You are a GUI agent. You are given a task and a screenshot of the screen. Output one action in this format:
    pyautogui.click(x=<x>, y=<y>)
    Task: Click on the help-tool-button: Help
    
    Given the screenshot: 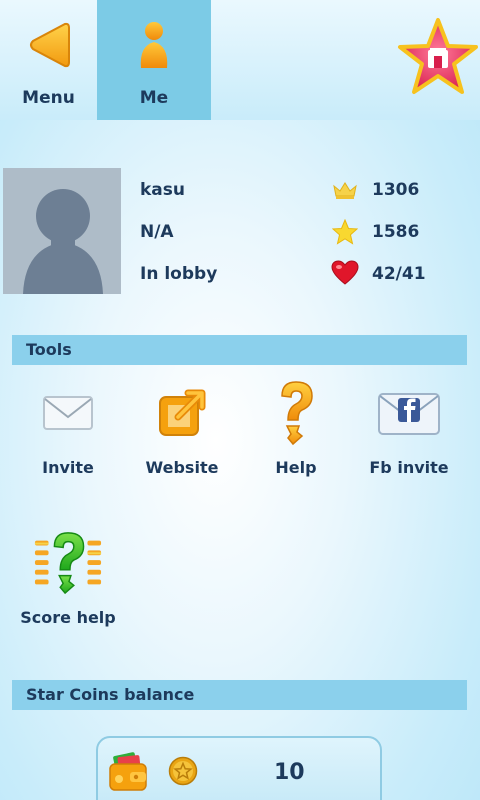 What is the action you would take?
    pyautogui.click(x=296, y=427)
    